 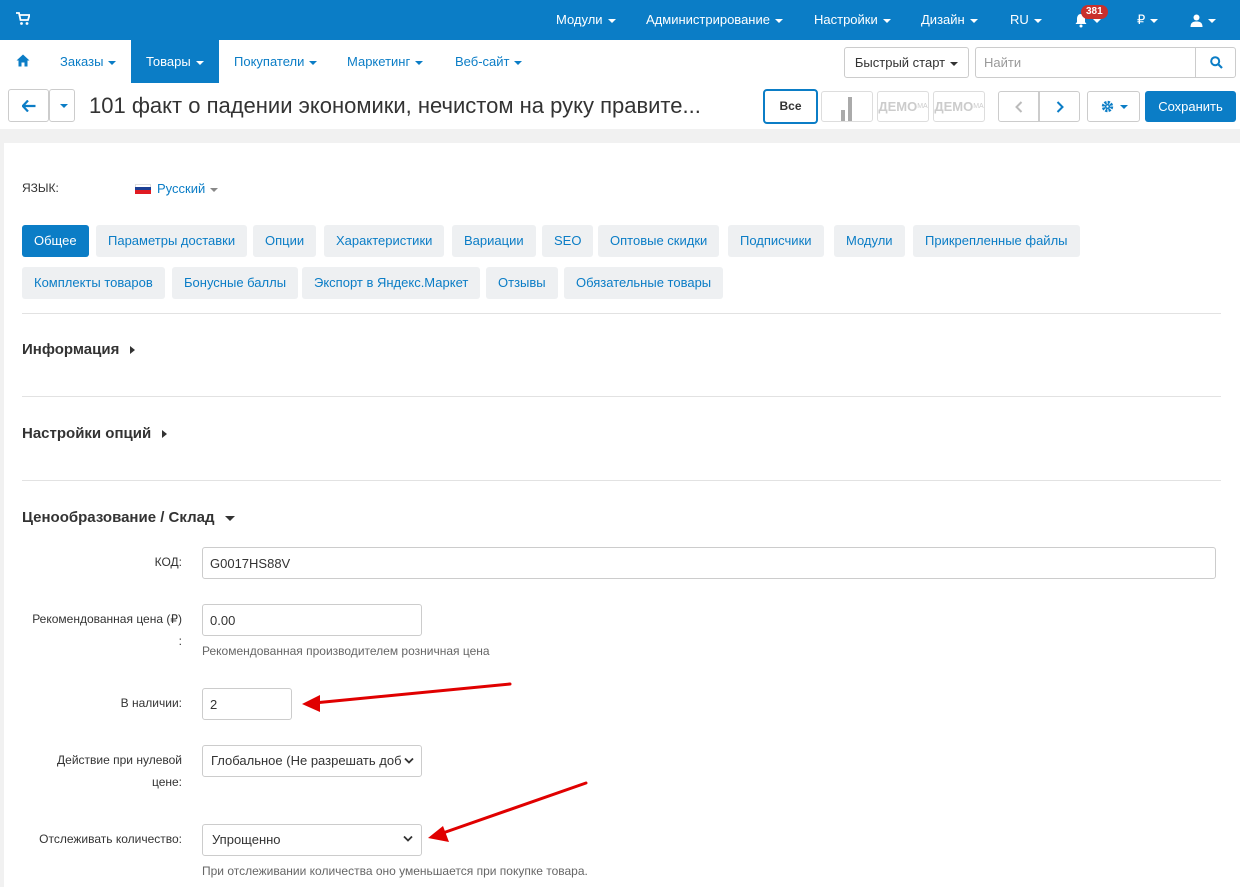 What do you see at coordinates (445, 762) in the screenshot?
I see `annotation-arrows` at bounding box center [445, 762].